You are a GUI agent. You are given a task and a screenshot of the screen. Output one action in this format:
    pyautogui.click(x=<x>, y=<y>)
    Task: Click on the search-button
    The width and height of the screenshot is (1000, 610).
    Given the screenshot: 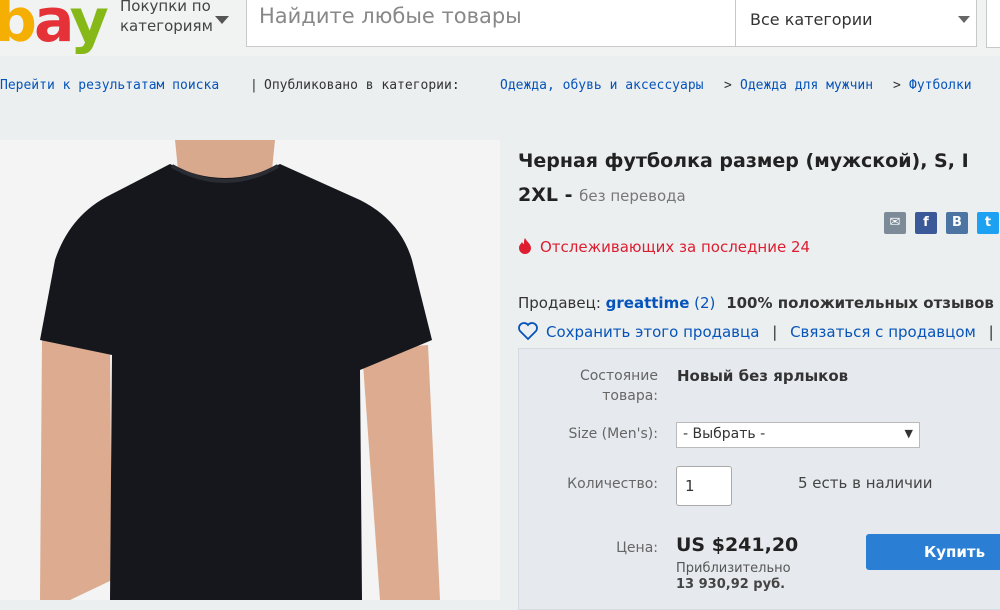 What is the action you would take?
    pyautogui.click(x=993, y=24)
    